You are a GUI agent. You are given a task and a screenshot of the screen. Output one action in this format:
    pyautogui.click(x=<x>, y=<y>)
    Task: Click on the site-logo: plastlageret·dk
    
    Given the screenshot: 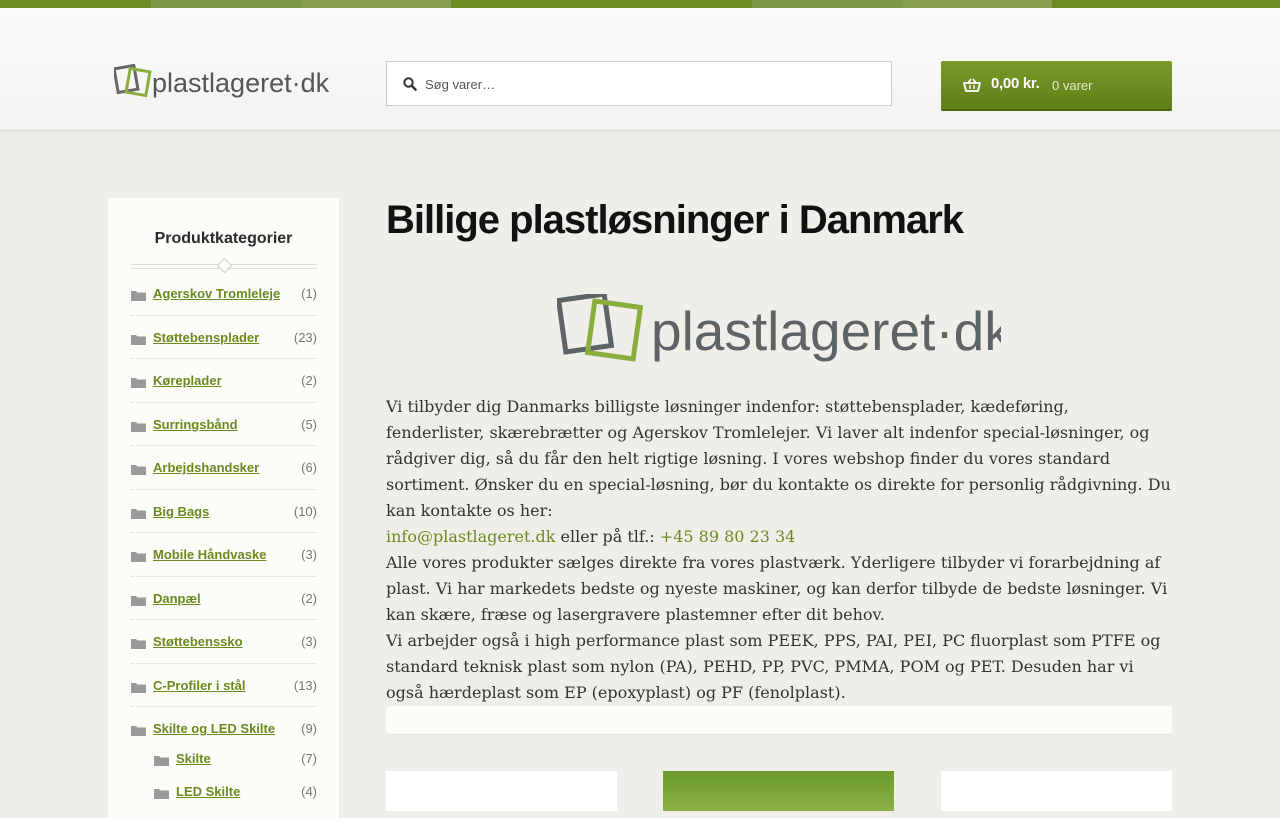 What is the action you would take?
    pyautogui.click(x=224, y=86)
    